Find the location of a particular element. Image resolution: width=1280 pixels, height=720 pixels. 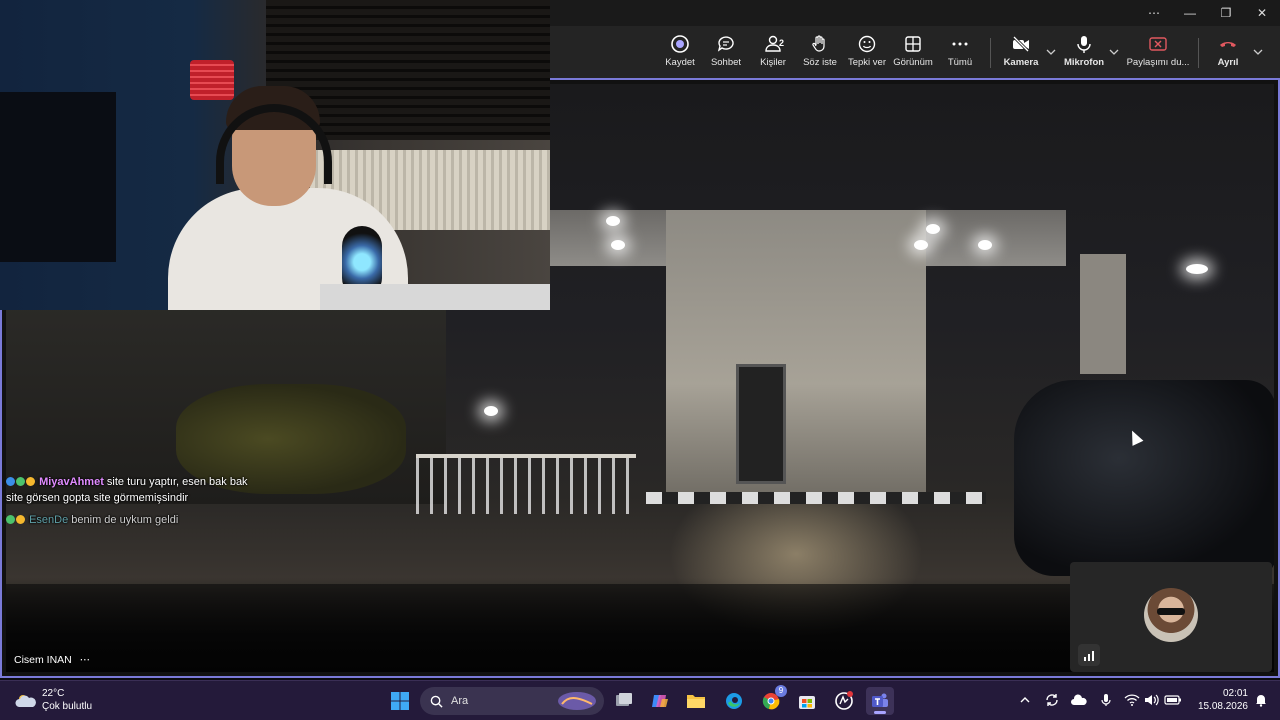

mic-options-chevron-icon is located at coordinates (1114, 52).